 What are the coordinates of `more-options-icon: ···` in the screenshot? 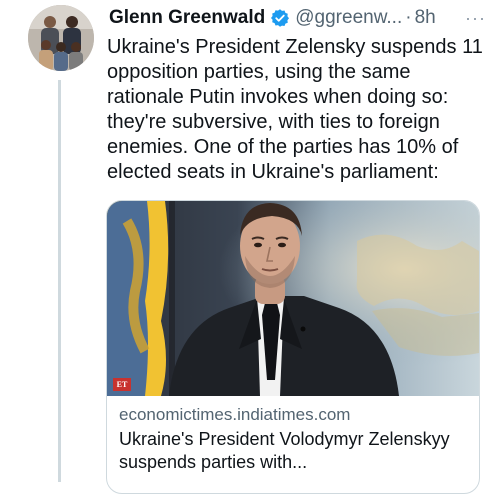 It's located at (478, 18).